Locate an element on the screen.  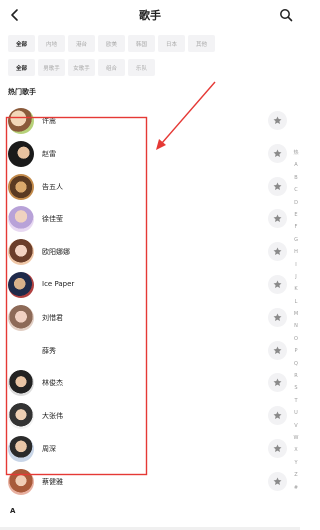
index-letter: J is located at coordinates (296, 277).